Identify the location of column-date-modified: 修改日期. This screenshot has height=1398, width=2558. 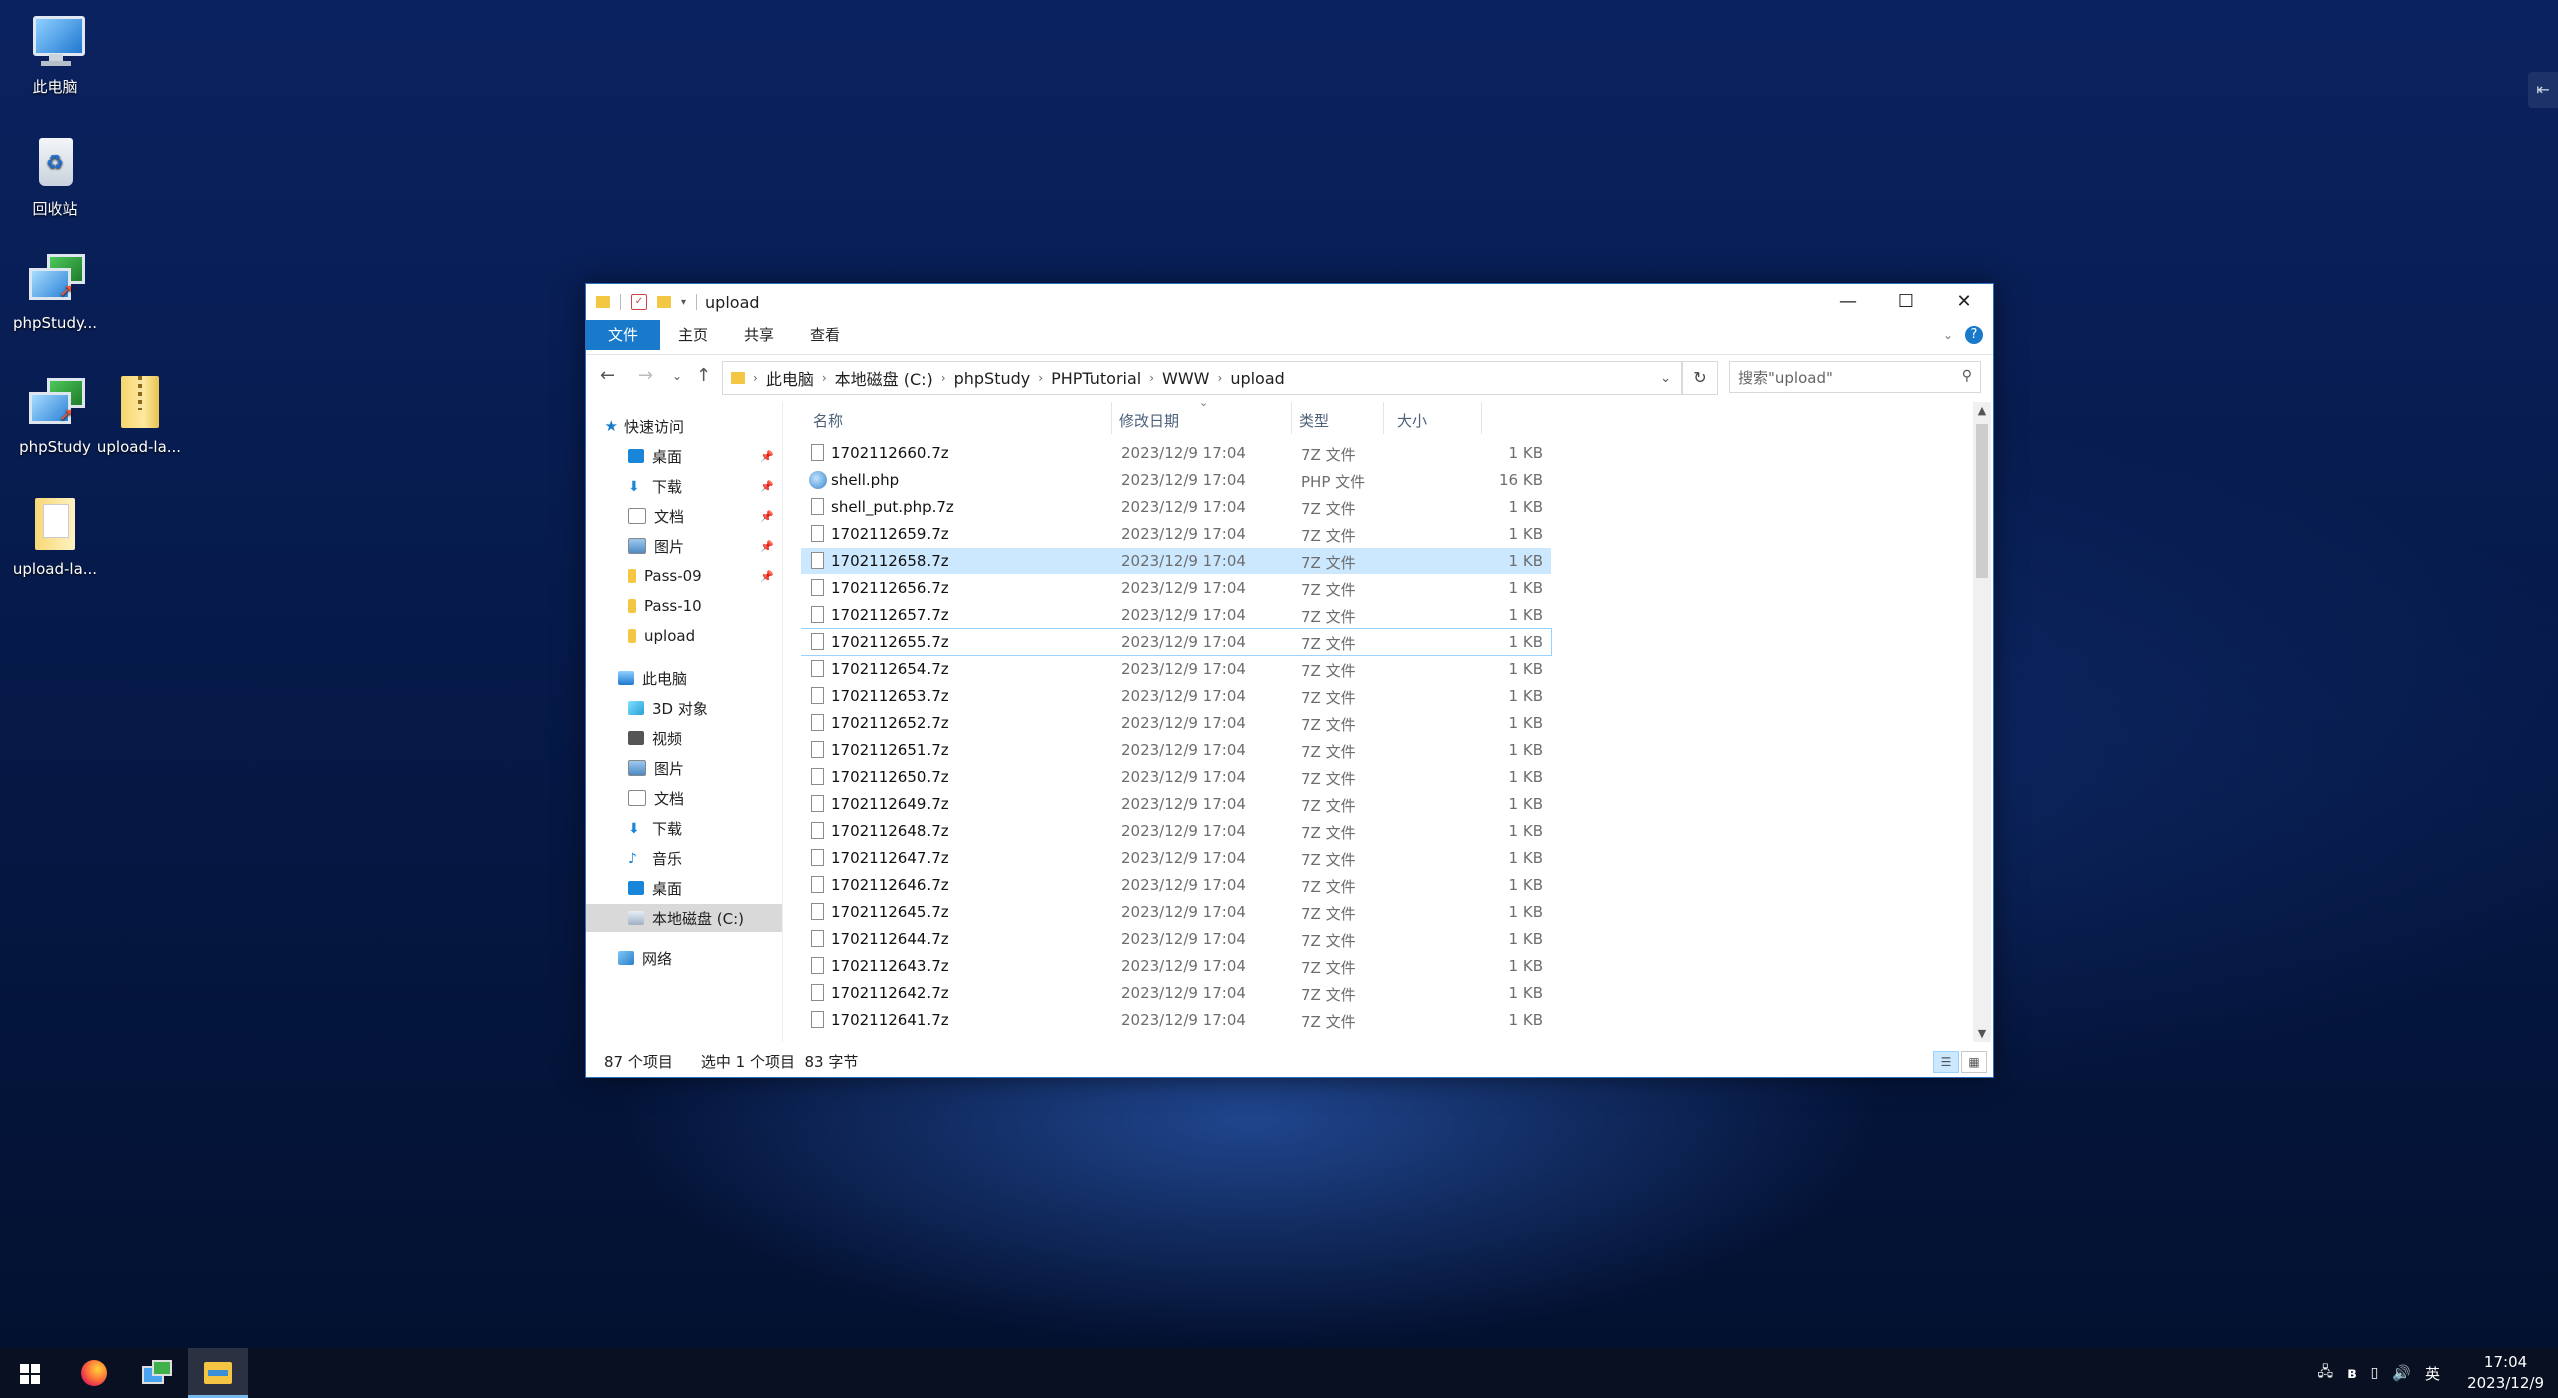
(1149, 420).